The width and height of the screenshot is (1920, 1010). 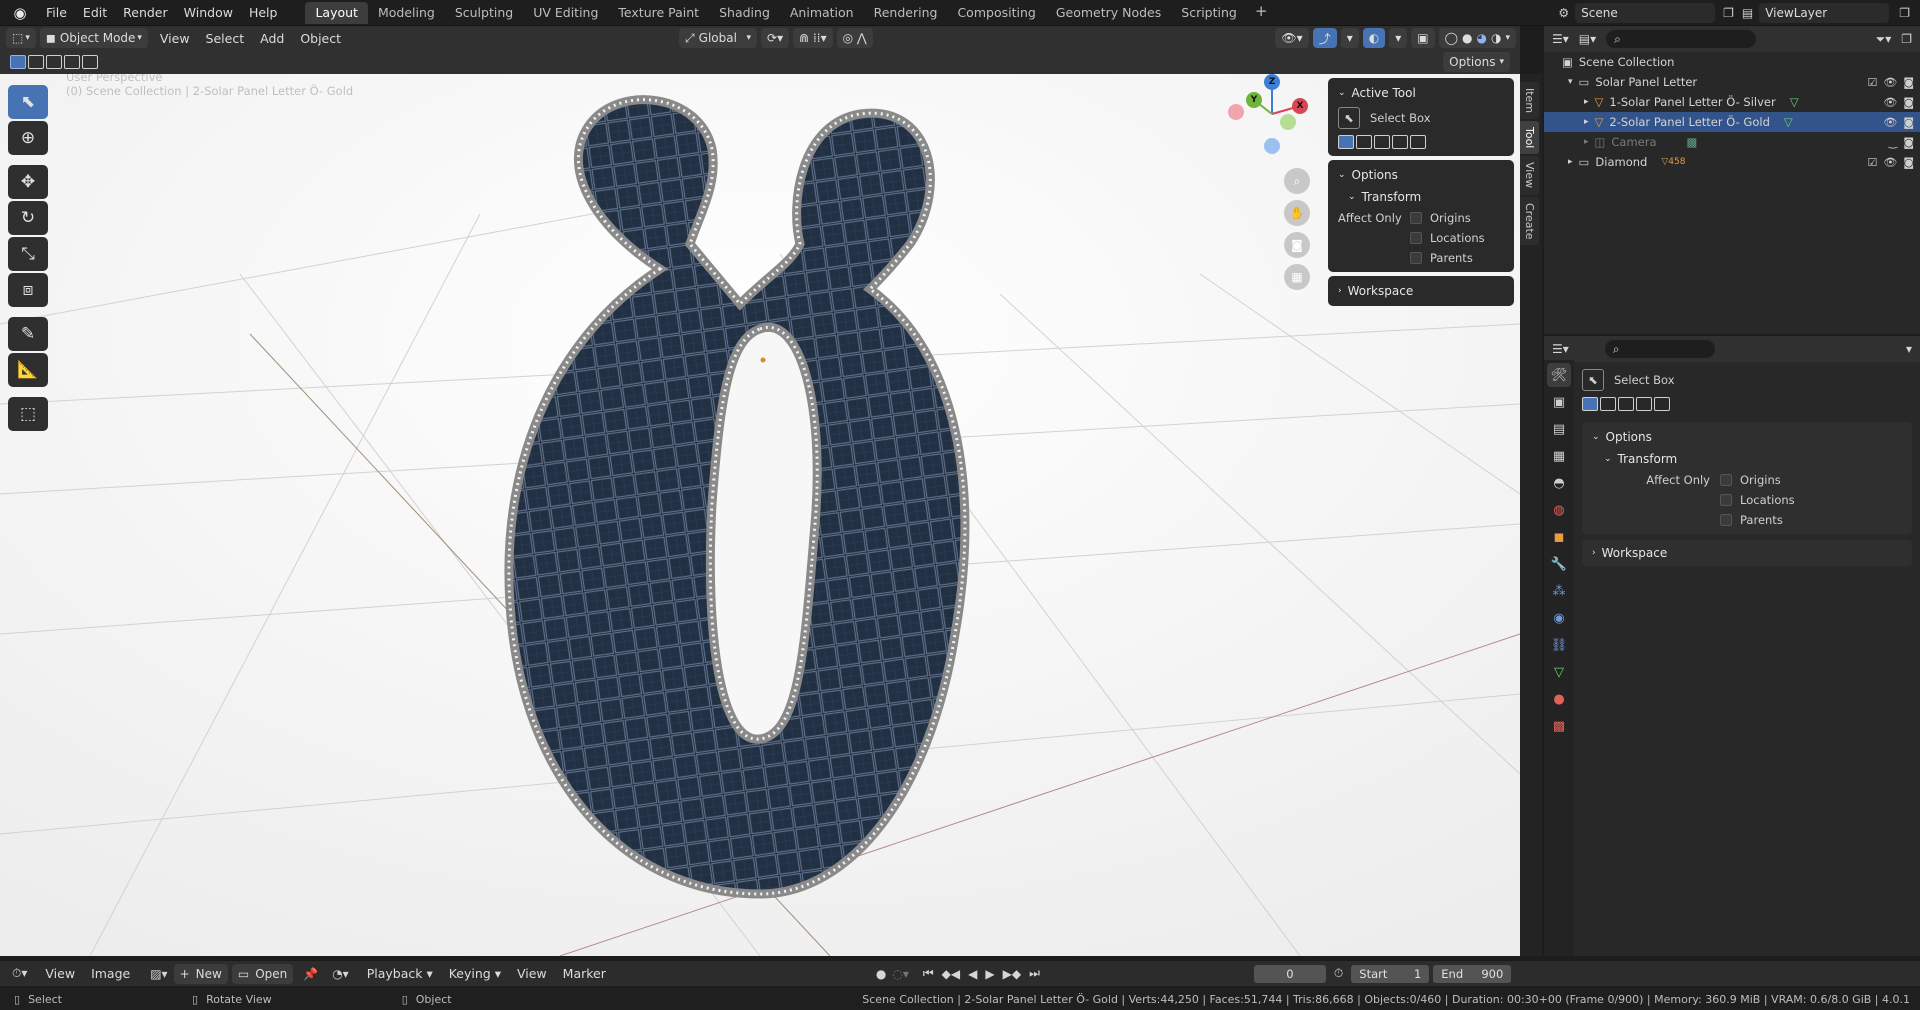 I want to click on select-box-tool-icon: ⬉, so click(x=28, y=102).